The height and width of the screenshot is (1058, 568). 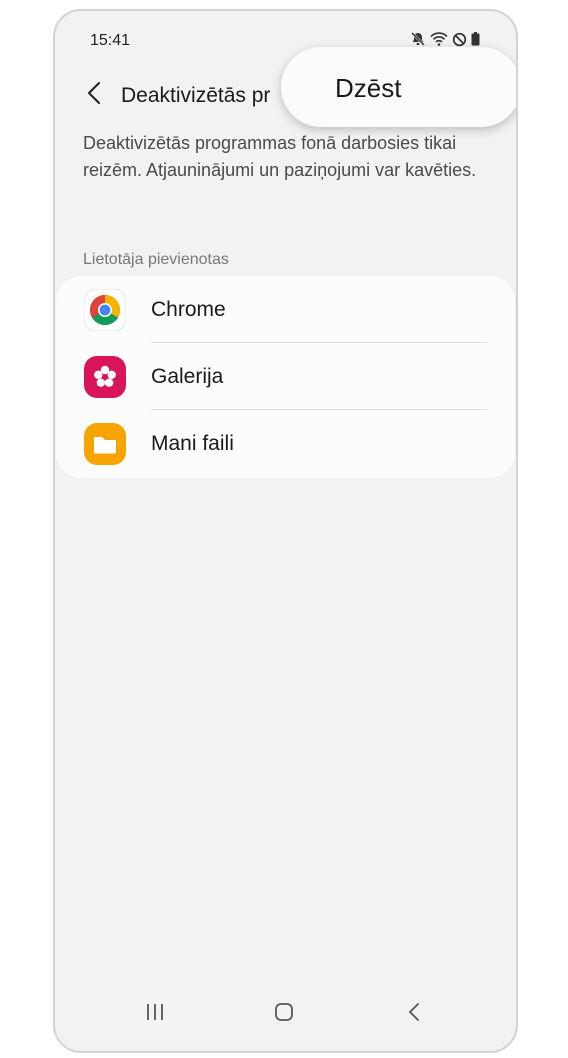 I want to click on delete-label: Dzēst, so click(x=368, y=88).